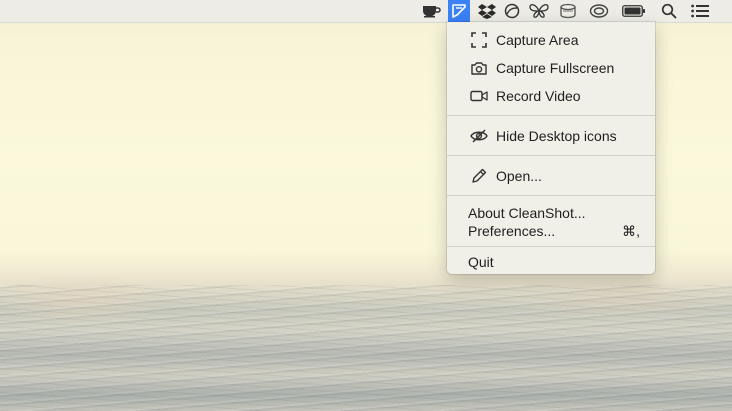  What do you see at coordinates (366, 11) in the screenshot?
I see `menu-bar` at bounding box center [366, 11].